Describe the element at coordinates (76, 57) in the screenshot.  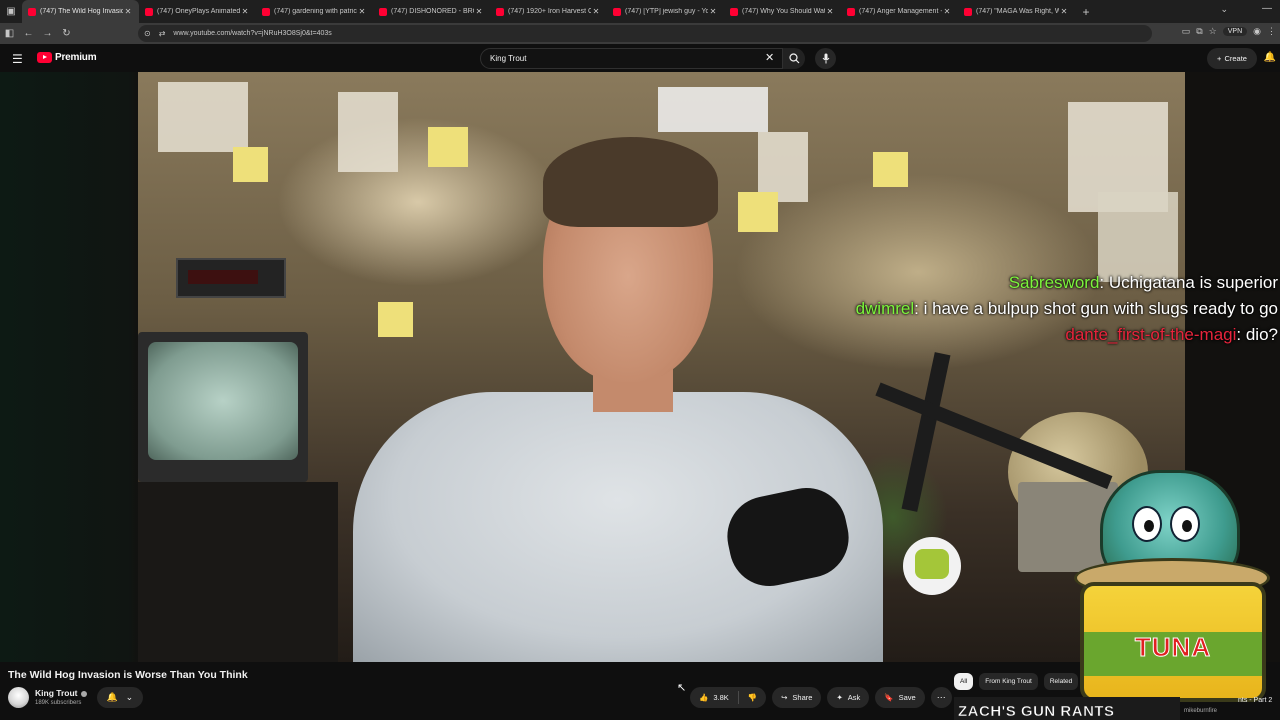
I see `brand-label: Premium` at that location.